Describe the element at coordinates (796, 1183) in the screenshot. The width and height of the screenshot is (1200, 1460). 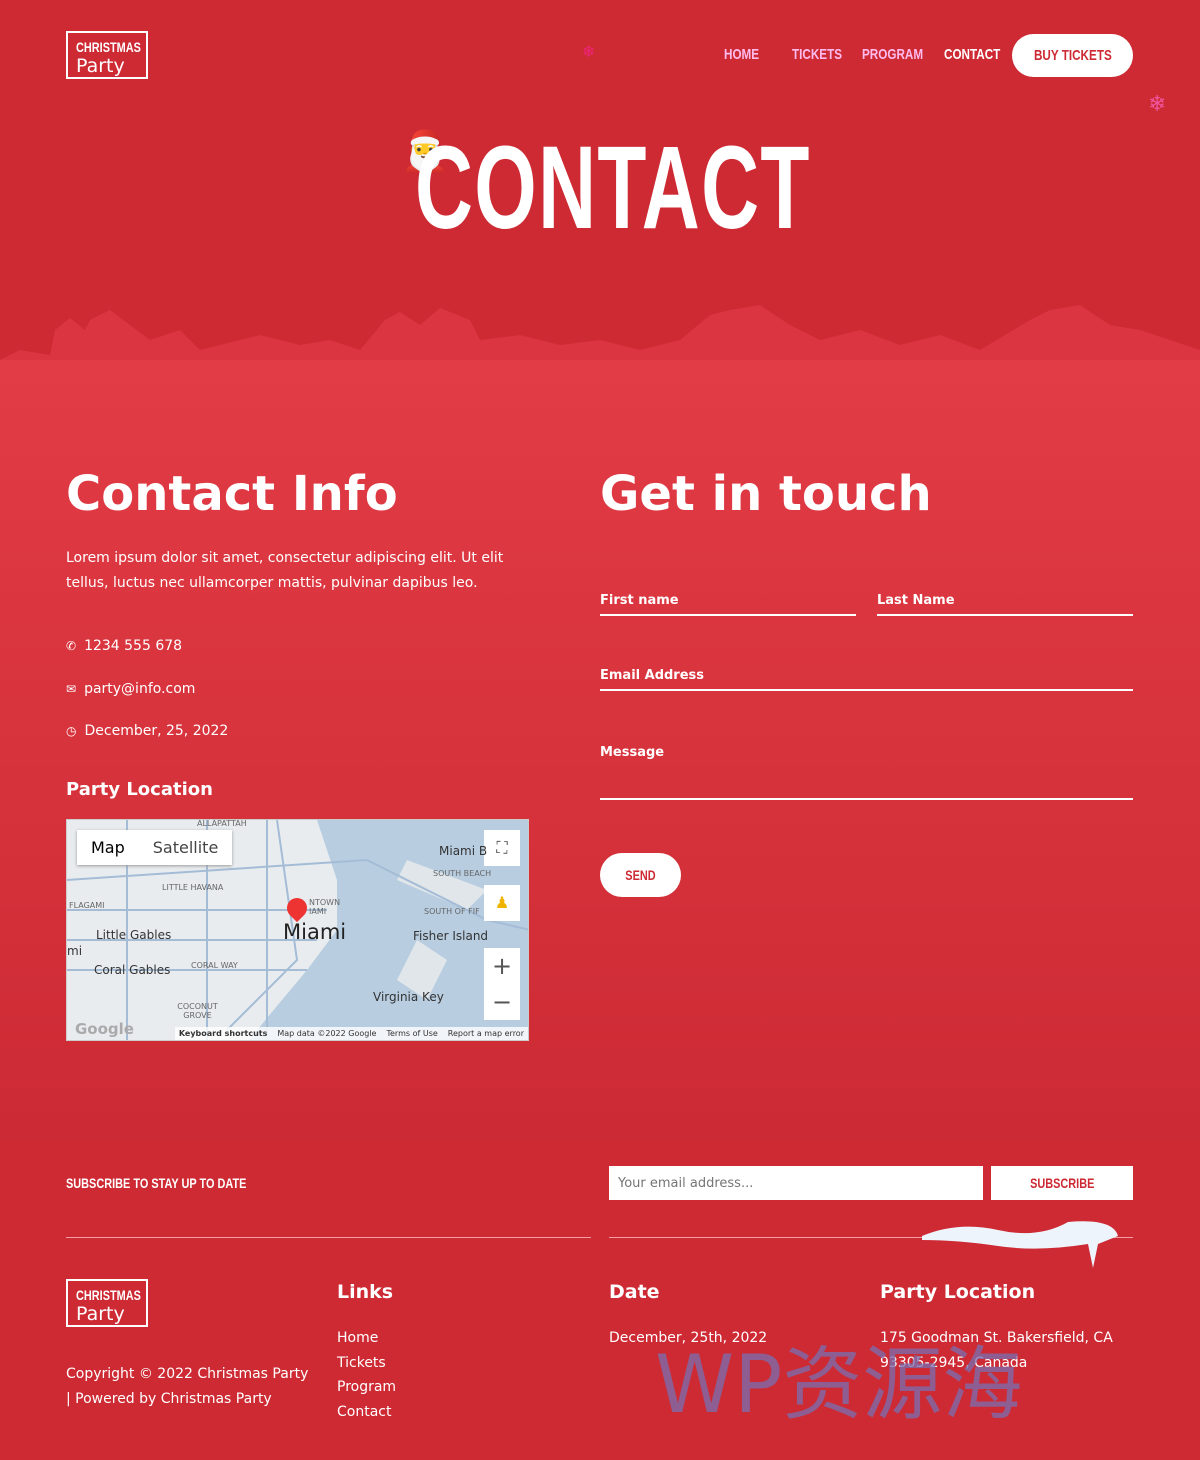
I see `subscribe-email-input` at that location.